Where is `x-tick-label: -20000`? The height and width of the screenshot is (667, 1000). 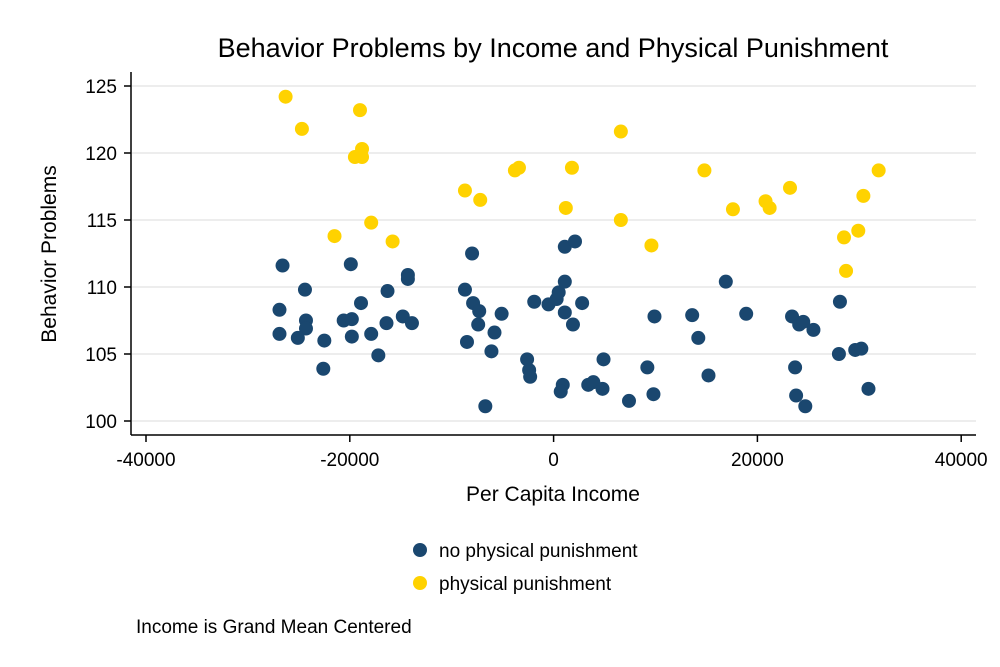 x-tick-label: -20000 is located at coordinates (349, 460).